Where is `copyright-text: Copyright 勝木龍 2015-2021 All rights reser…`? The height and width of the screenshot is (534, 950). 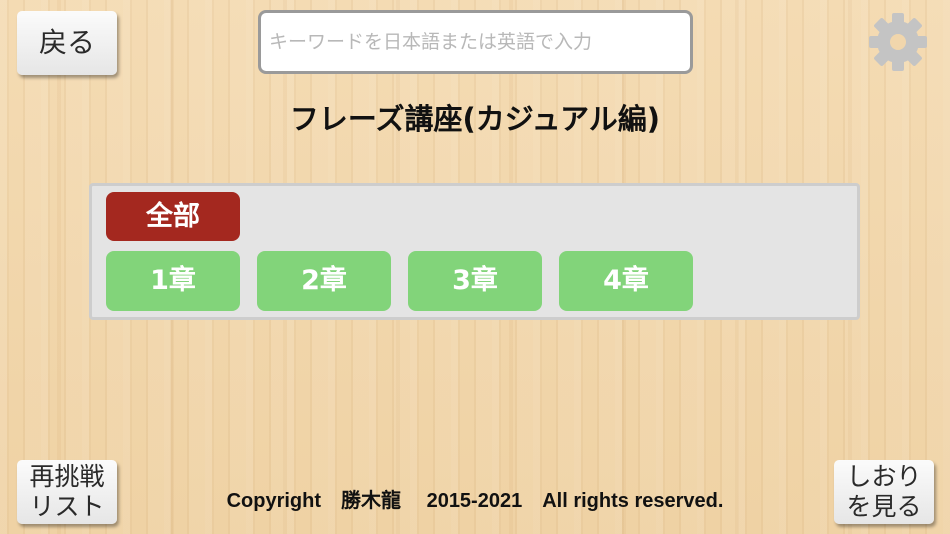 copyright-text: Copyright 勝木龍 2015-2021 All rights reser… is located at coordinates (475, 501).